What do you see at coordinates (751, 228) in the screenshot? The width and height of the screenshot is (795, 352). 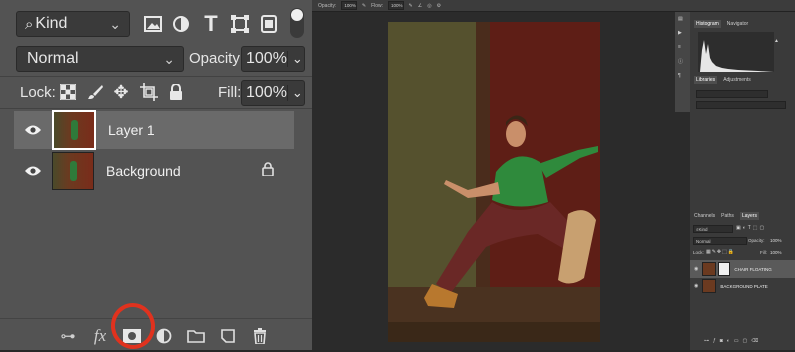 I see `filter-type-icons: ▣◐T⬚▢` at bounding box center [751, 228].